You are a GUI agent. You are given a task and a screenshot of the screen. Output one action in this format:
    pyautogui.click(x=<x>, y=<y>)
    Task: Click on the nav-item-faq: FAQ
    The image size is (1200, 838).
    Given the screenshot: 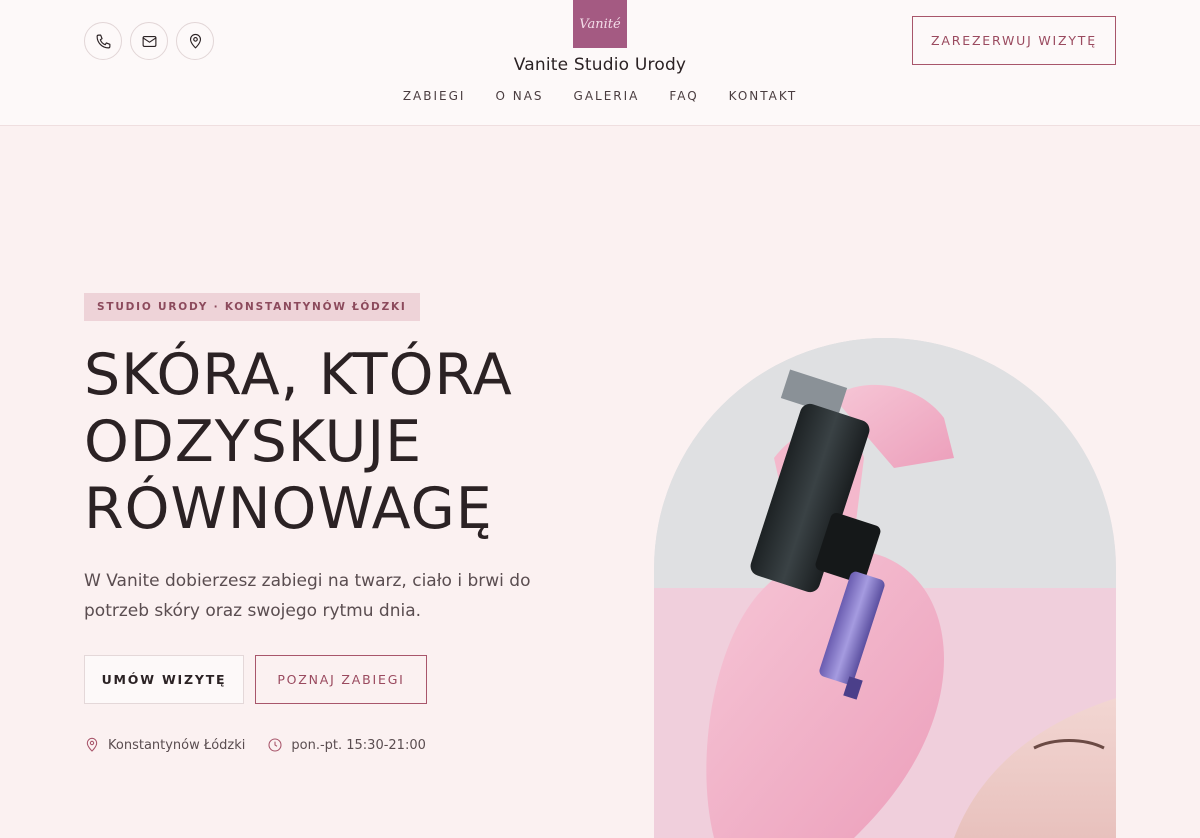 What is the action you would take?
    pyautogui.click(x=683, y=96)
    